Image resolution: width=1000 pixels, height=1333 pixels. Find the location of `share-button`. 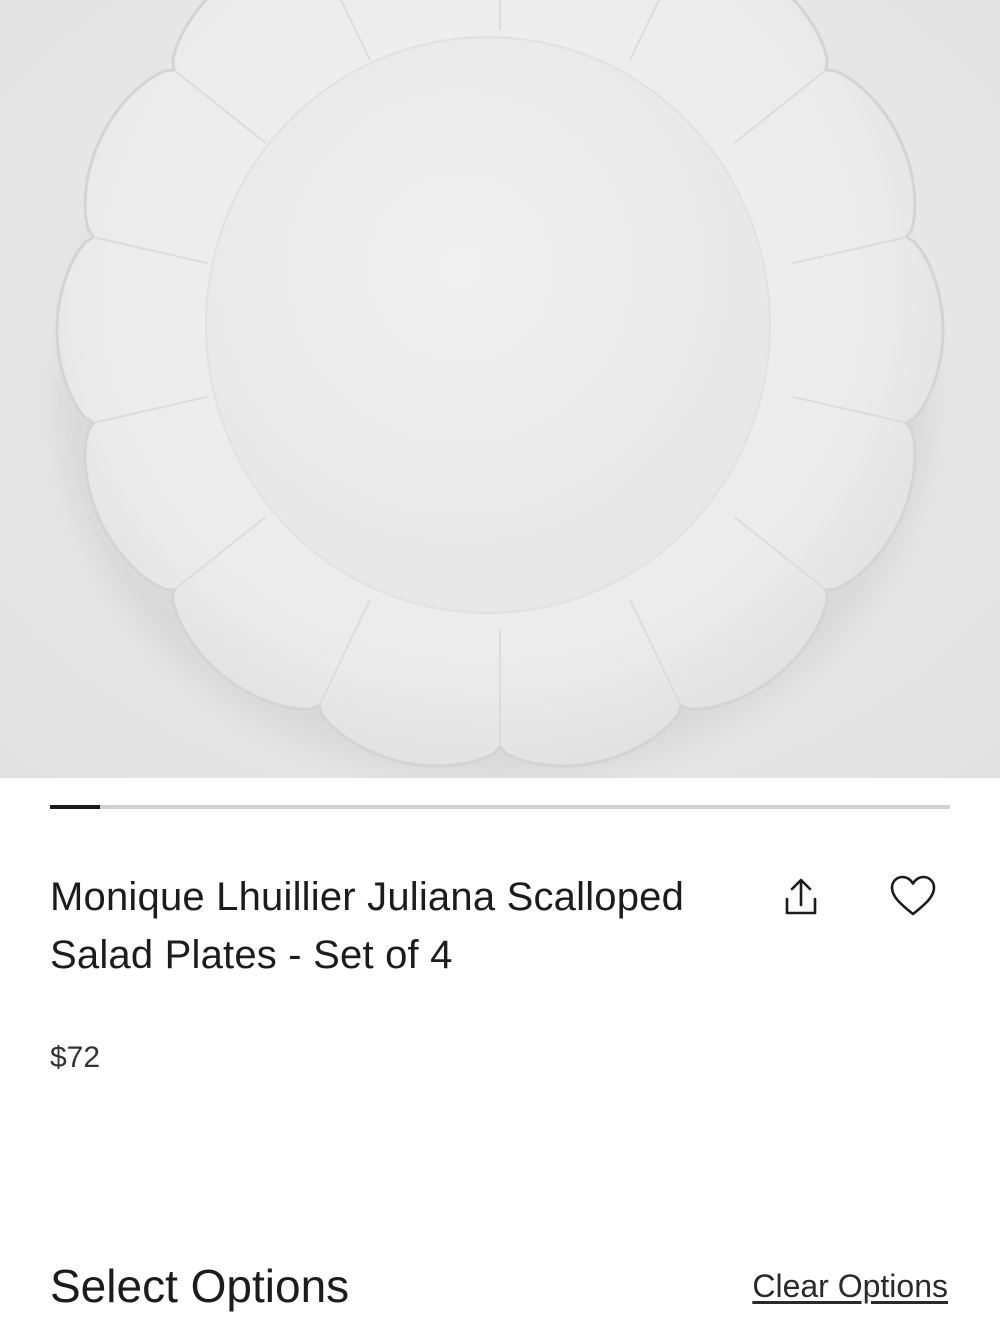

share-button is located at coordinates (801, 898).